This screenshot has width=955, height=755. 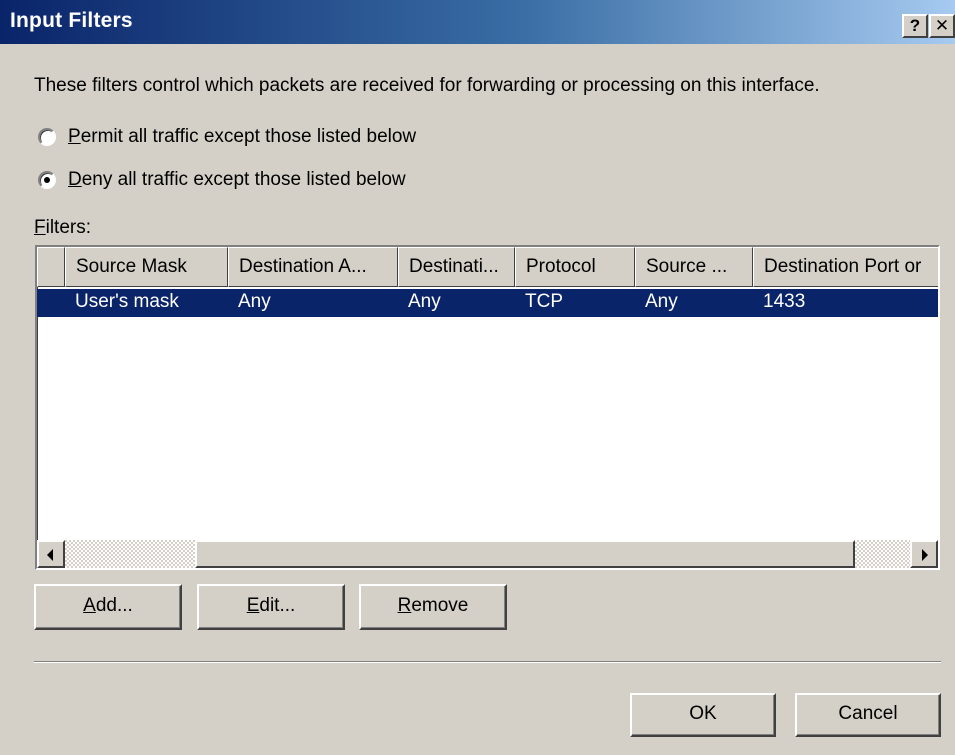 What do you see at coordinates (544, 301) in the screenshot?
I see `cell-protocol: TCP` at bounding box center [544, 301].